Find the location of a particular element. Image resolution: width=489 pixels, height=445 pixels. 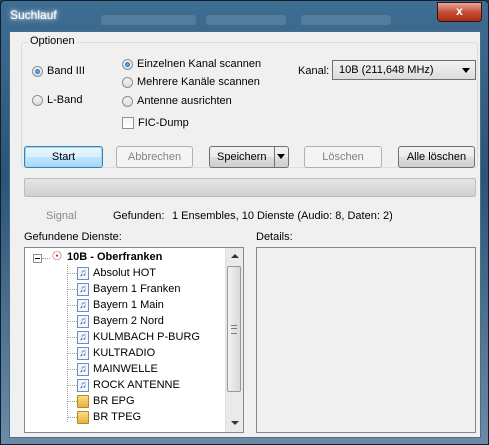

grip-icon is located at coordinates (234, 329).